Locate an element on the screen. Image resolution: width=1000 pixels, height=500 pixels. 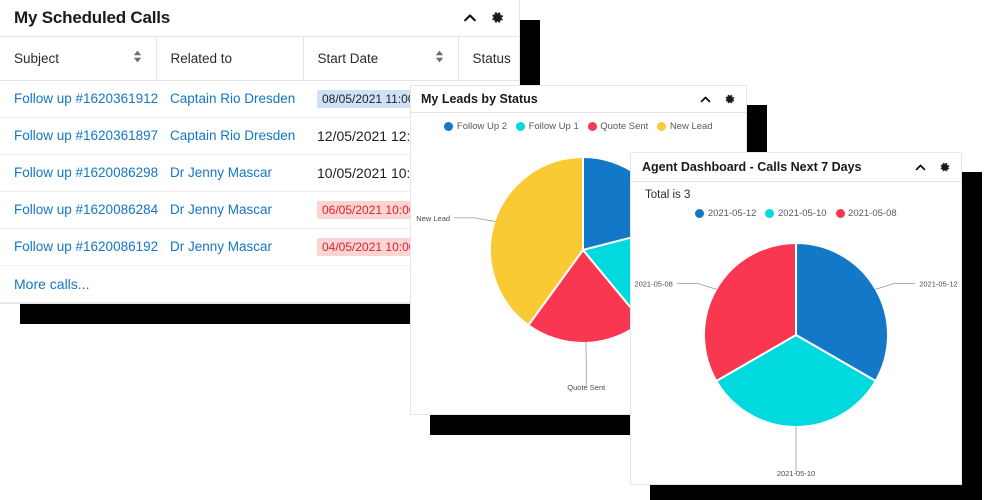
agent-chart-legend: 2021-05-12 2021-05-10 2021-05-08 is located at coordinates (796, 210).